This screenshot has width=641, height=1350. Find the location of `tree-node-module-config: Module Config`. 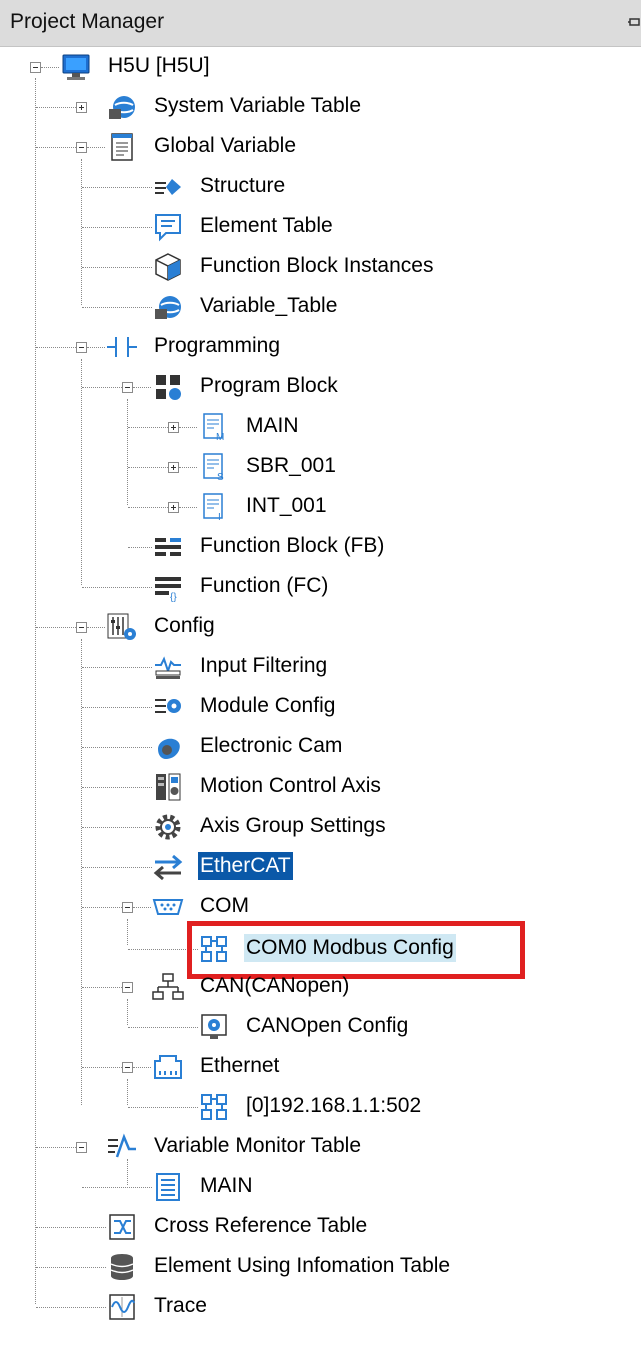

tree-node-module-config: Module Config is located at coordinates (320, 707).